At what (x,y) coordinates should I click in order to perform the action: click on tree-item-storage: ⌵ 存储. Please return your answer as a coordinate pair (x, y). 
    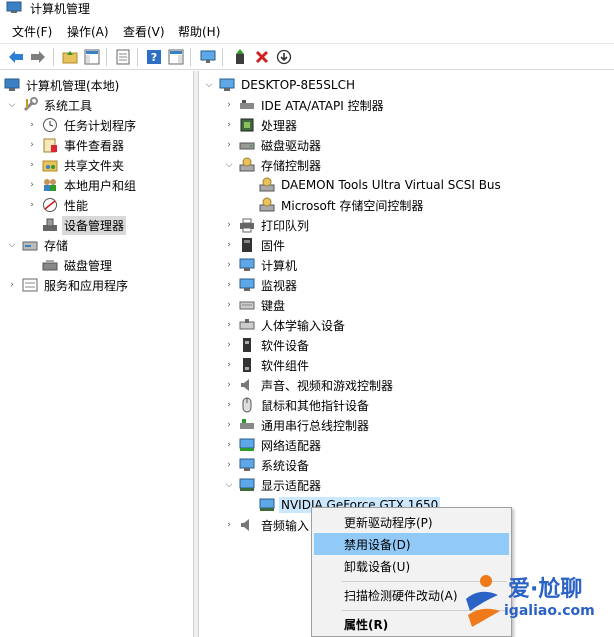
    Looking at the image, I should click on (38, 245).